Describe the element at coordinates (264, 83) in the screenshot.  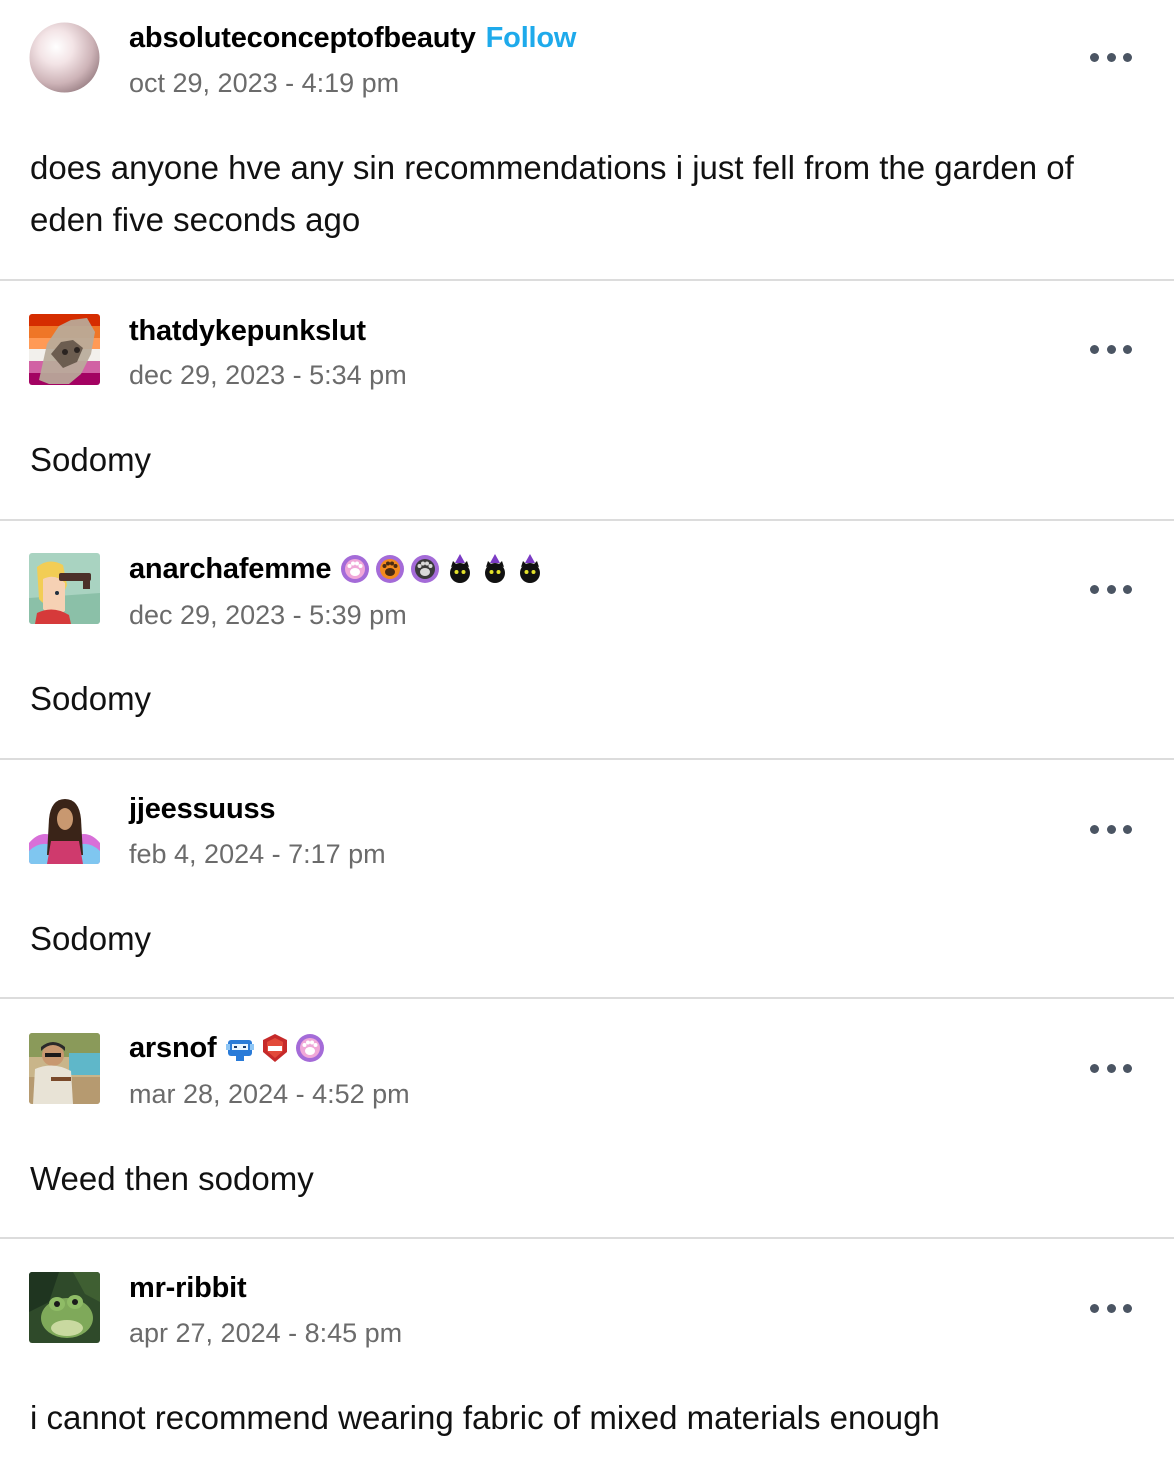
I see `timestamp: oct 29, 2023 - 4:19 pm` at that location.